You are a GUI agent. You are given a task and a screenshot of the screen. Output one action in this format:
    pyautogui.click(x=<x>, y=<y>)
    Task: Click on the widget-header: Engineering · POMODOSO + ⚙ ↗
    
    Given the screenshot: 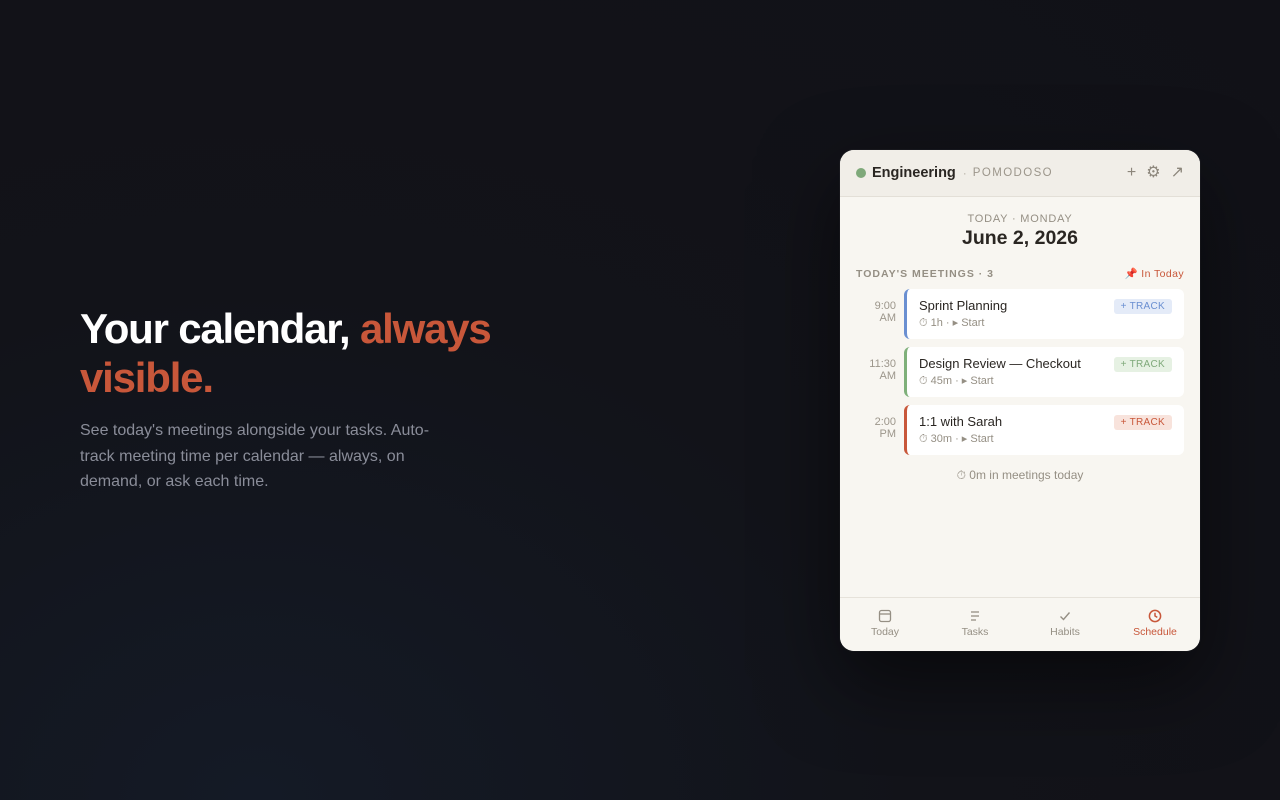 What is the action you would take?
    pyautogui.click(x=1020, y=173)
    